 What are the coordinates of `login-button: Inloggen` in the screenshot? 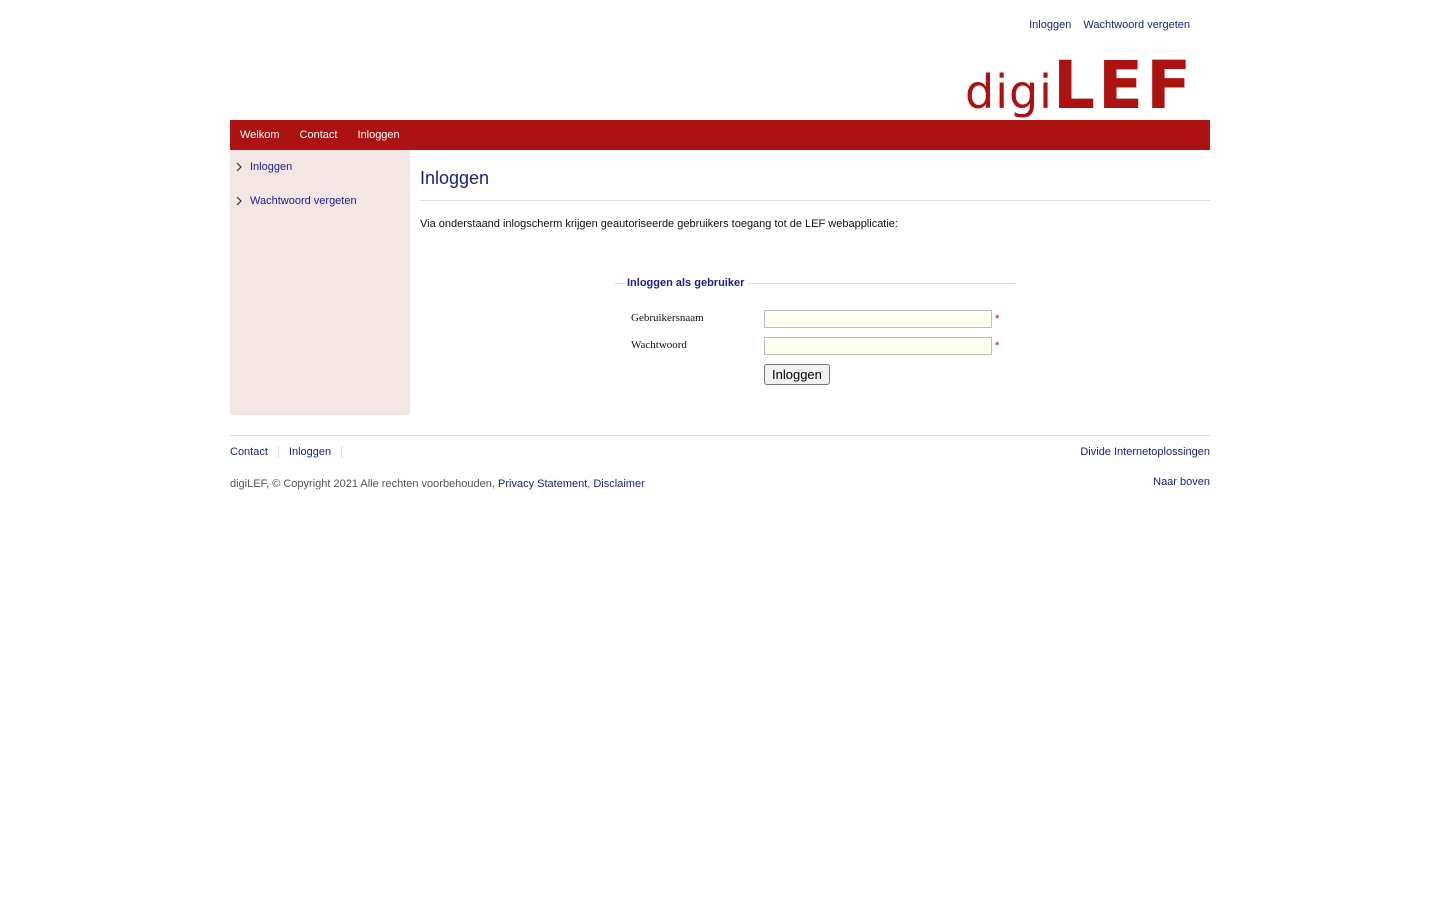 It's located at (797, 374).